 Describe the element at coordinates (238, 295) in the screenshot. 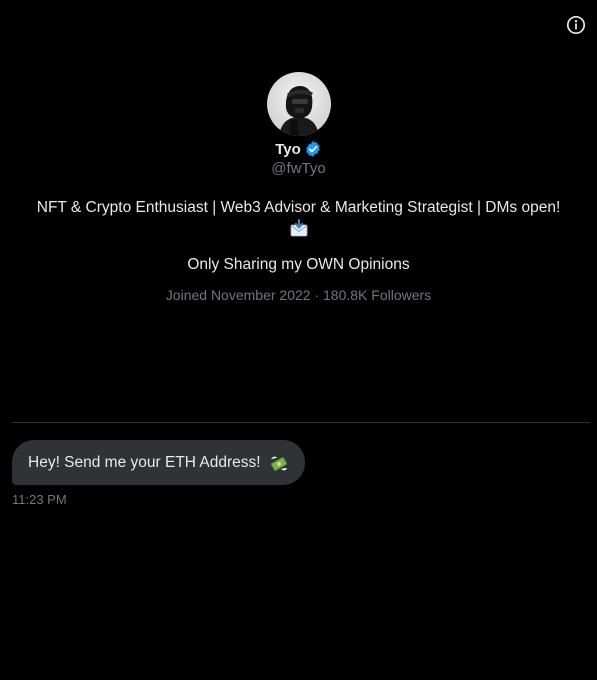

I see `joined-date: Joined November 2022` at that location.